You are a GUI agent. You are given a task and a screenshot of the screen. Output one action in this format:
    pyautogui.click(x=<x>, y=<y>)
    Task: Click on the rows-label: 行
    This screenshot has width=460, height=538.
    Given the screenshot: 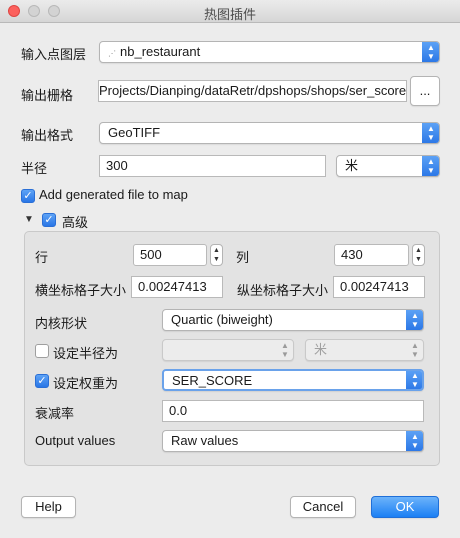 What is the action you would take?
    pyautogui.click(x=42, y=257)
    